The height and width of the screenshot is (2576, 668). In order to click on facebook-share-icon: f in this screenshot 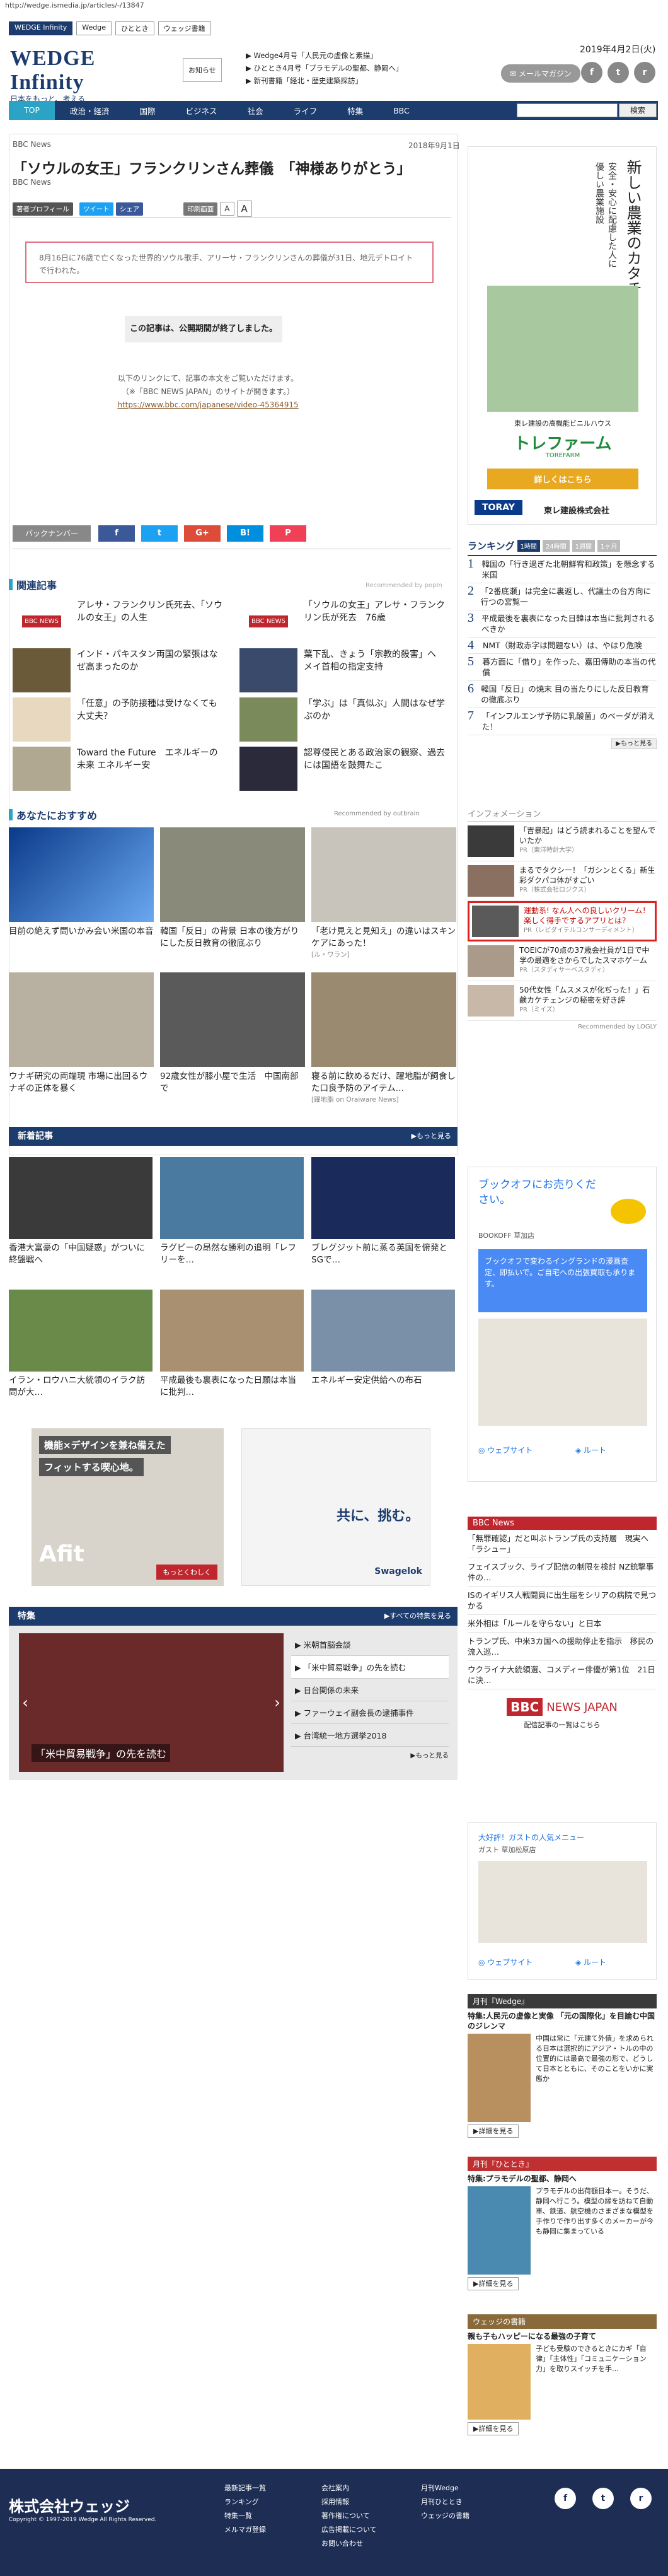, I will do `click(116, 534)`.